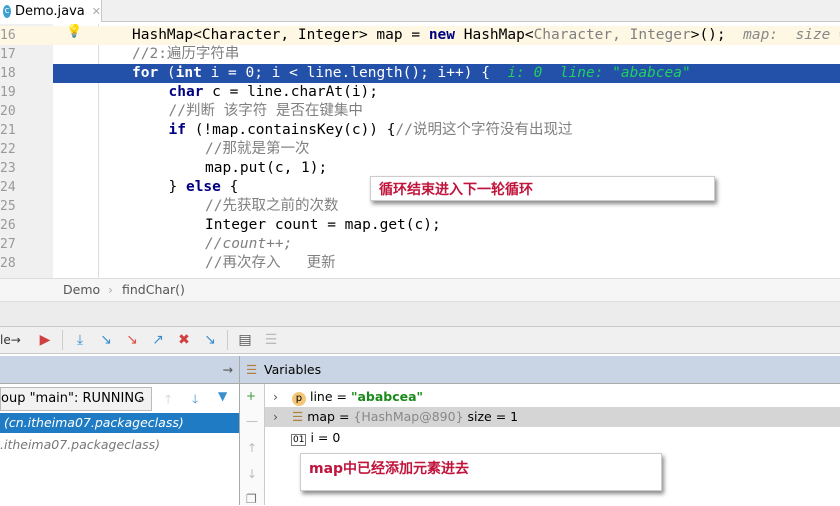  What do you see at coordinates (8, 92) in the screenshot?
I see `line-number: 19` at bounding box center [8, 92].